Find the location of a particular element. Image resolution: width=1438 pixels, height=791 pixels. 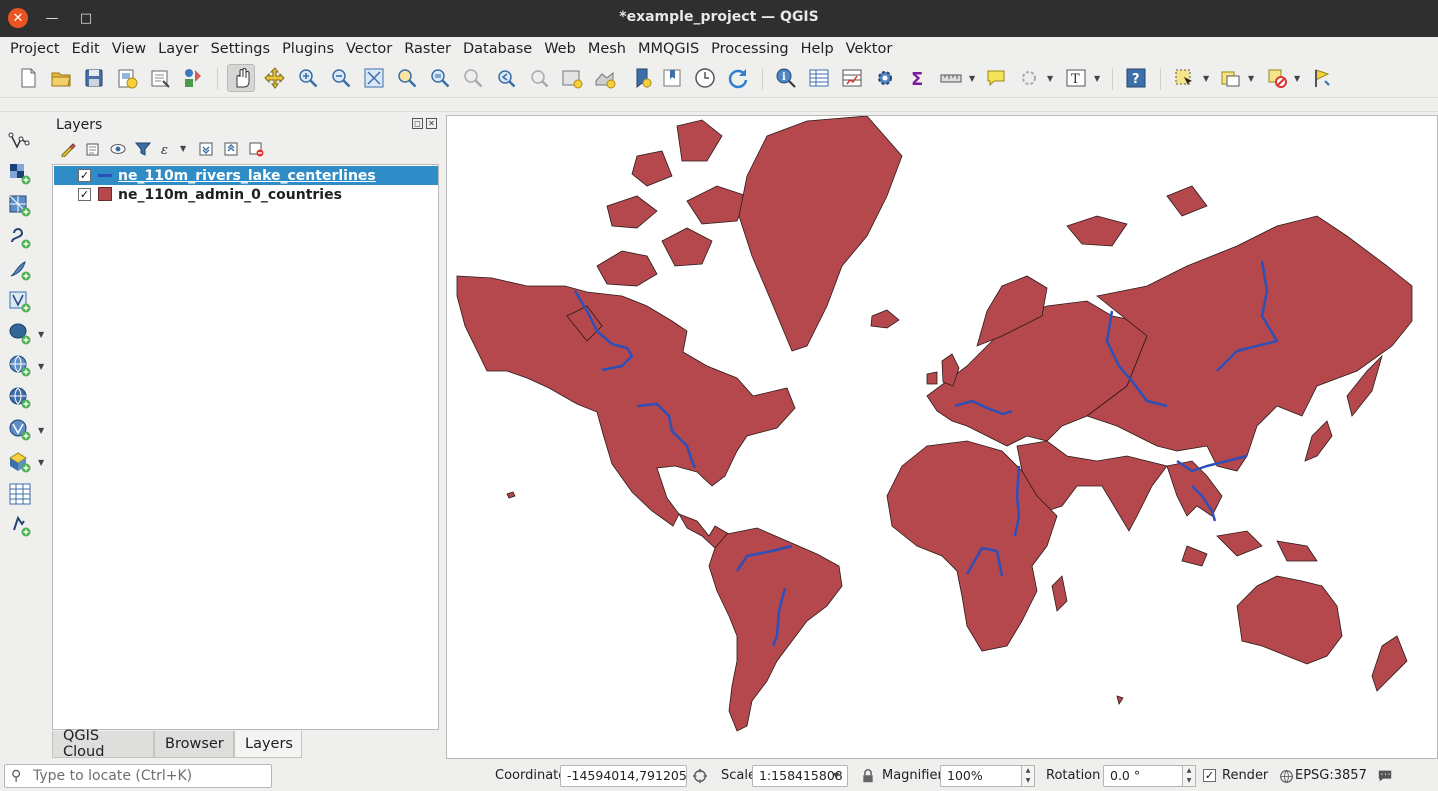

add-wfs-layer-icon is located at coordinates (20, 398).